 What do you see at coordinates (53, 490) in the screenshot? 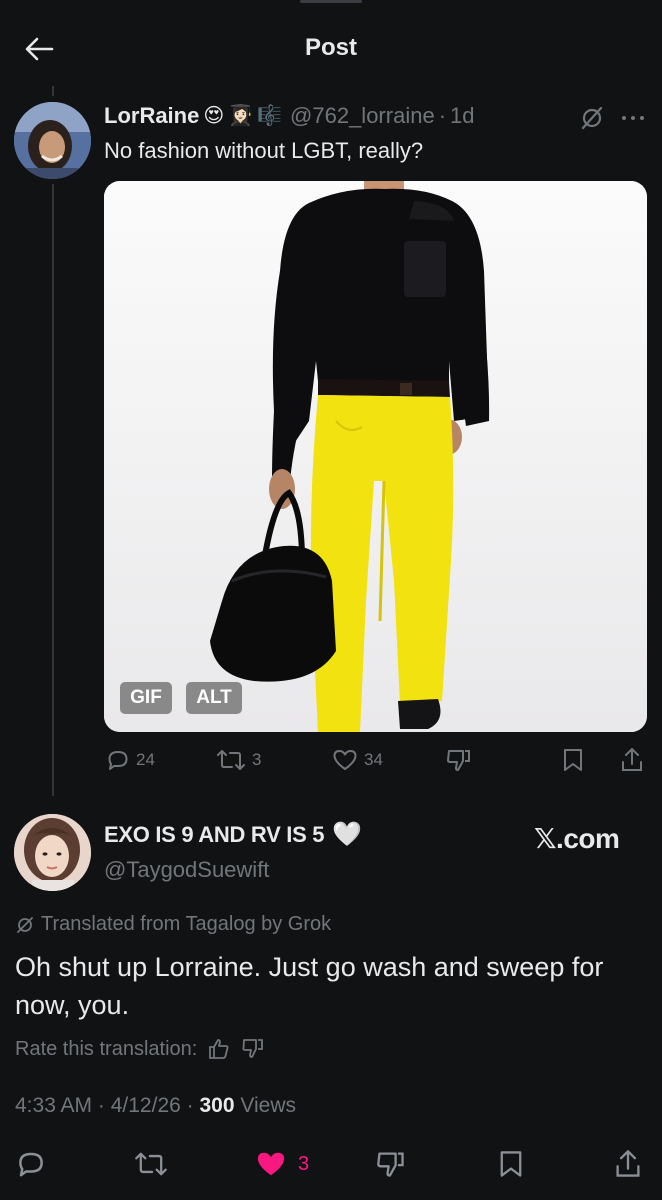
I see `thread-line` at bounding box center [53, 490].